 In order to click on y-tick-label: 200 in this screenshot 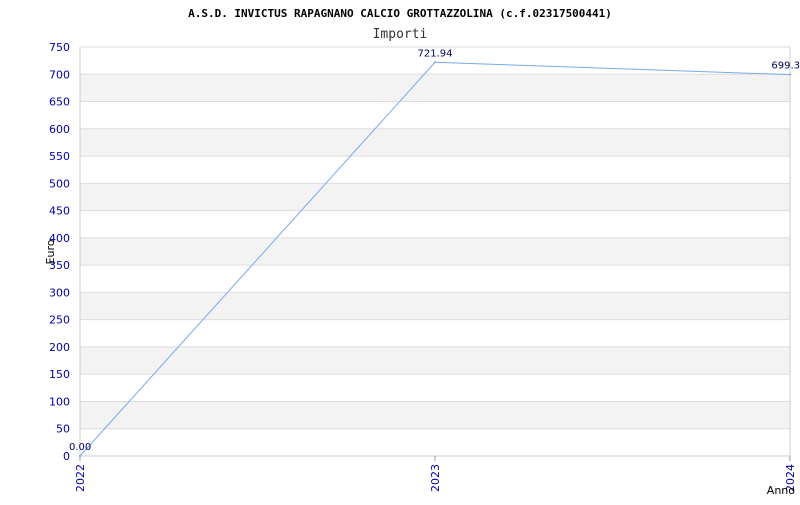, I will do `click(59, 347)`.